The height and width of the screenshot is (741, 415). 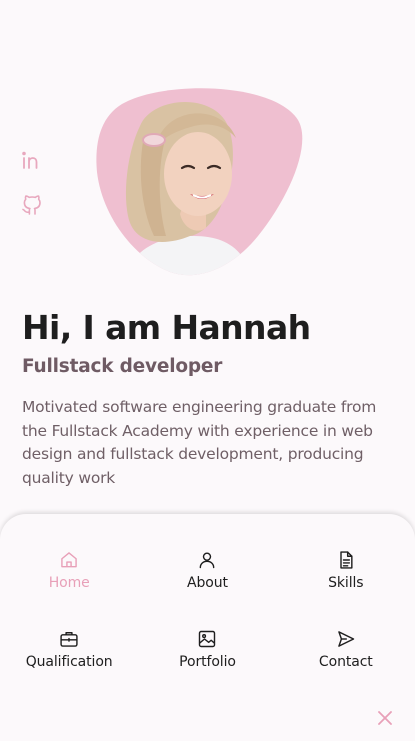 I want to click on send-icon, so click(x=346, y=639).